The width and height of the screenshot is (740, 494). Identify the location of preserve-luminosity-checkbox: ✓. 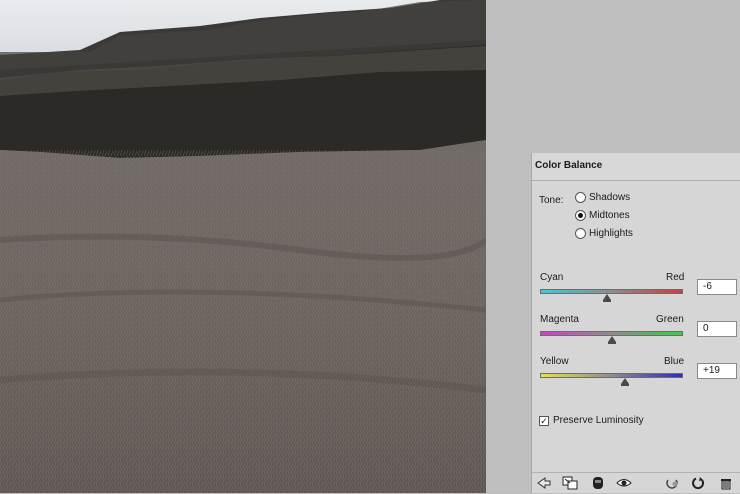
(544, 420).